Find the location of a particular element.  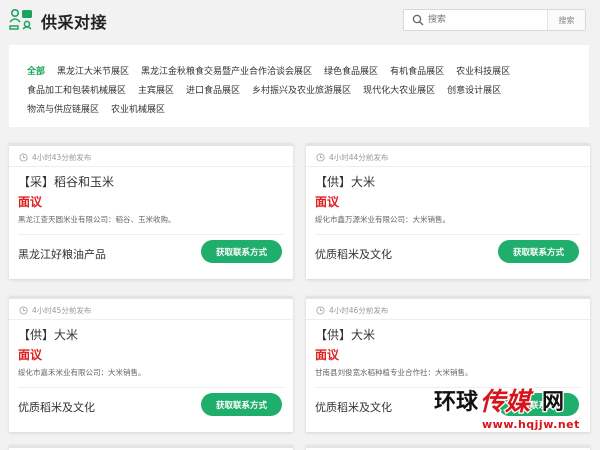

listing-title: 【采】稻谷和玉米 is located at coordinates (66, 181).